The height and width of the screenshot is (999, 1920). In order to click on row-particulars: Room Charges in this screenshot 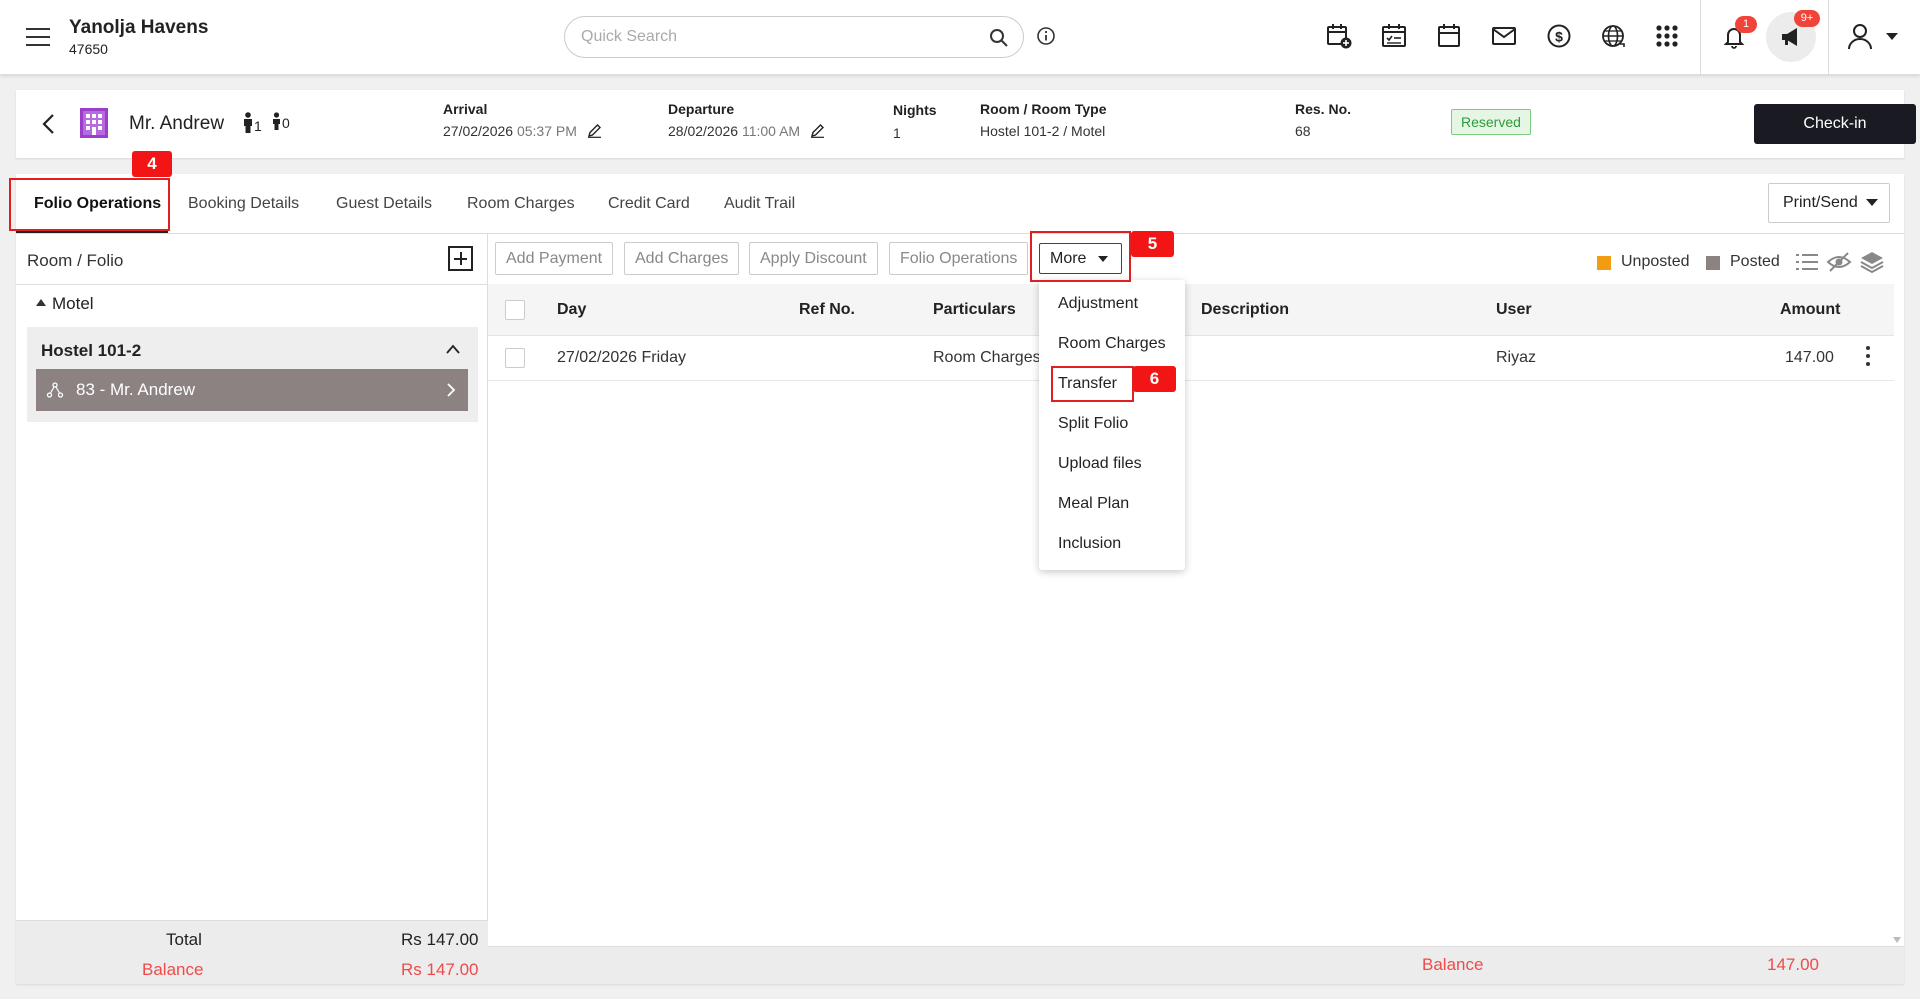, I will do `click(987, 357)`.